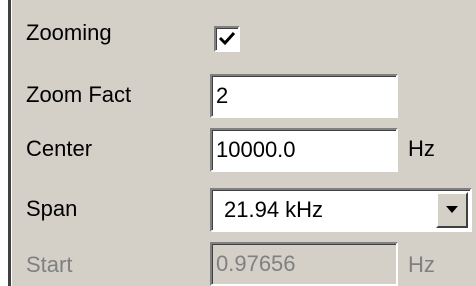 The width and height of the screenshot is (476, 286). What do you see at coordinates (52, 208) in the screenshot?
I see `span-label: Span` at bounding box center [52, 208].